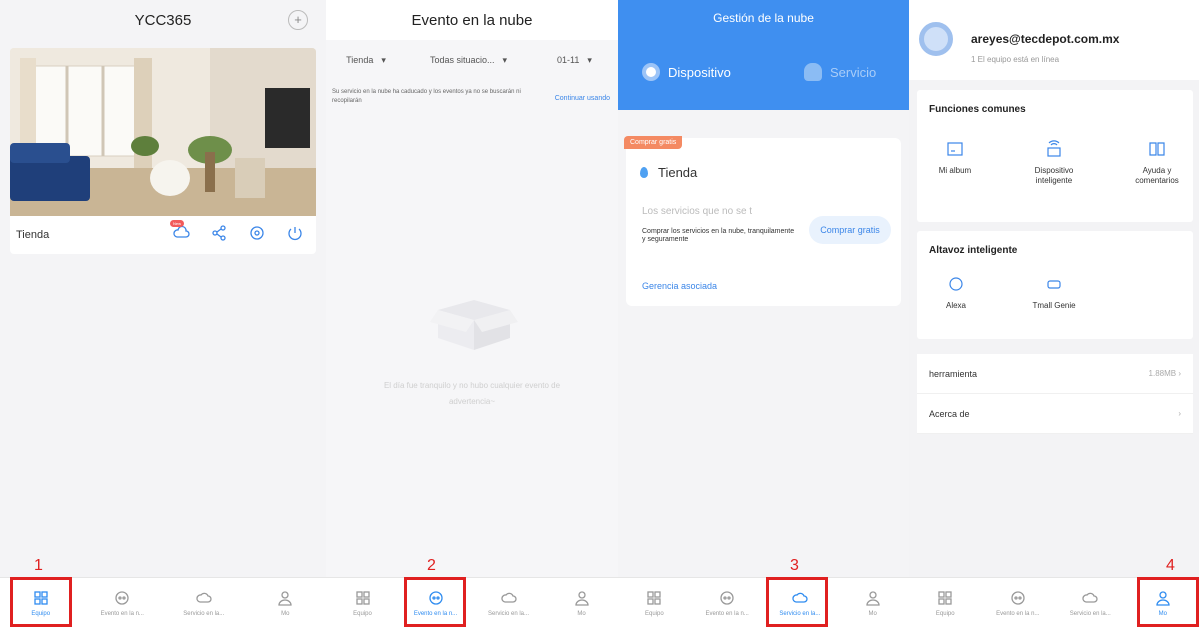 The image size is (1199, 629). I want to click on step-number: 3, so click(794, 565).